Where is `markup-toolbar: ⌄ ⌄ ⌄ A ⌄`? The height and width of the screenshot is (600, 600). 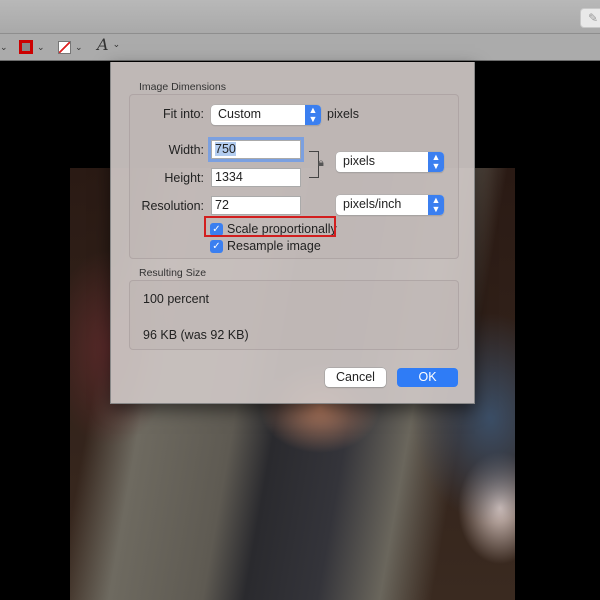 markup-toolbar: ⌄ ⌄ ⌄ A ⌄ is located at coordinates (300, 47).